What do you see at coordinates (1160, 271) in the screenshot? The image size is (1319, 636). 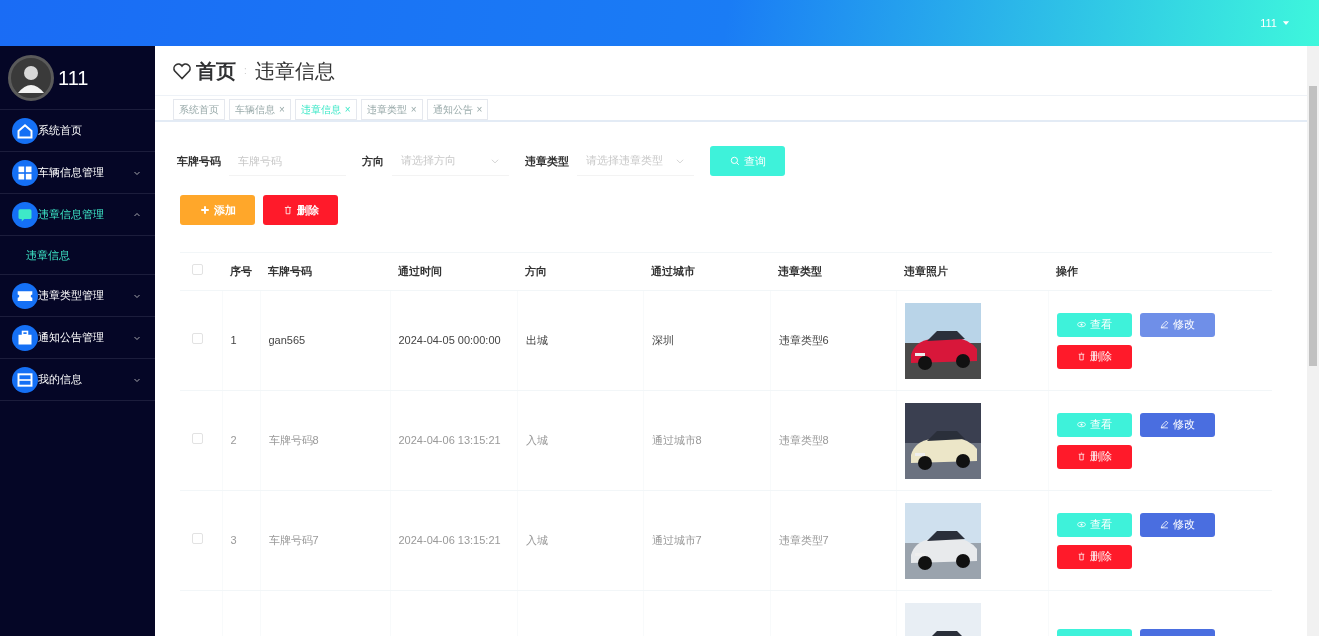 I see `column-header: 操作` at bounding box center [1160, 271].